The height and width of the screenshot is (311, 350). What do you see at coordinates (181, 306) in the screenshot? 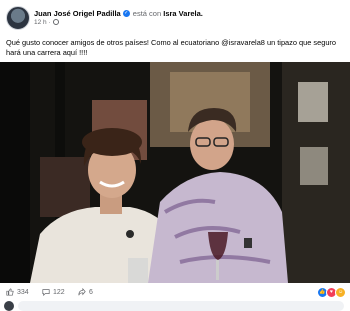
I see `comment-input` at bounding box center [181, 306].